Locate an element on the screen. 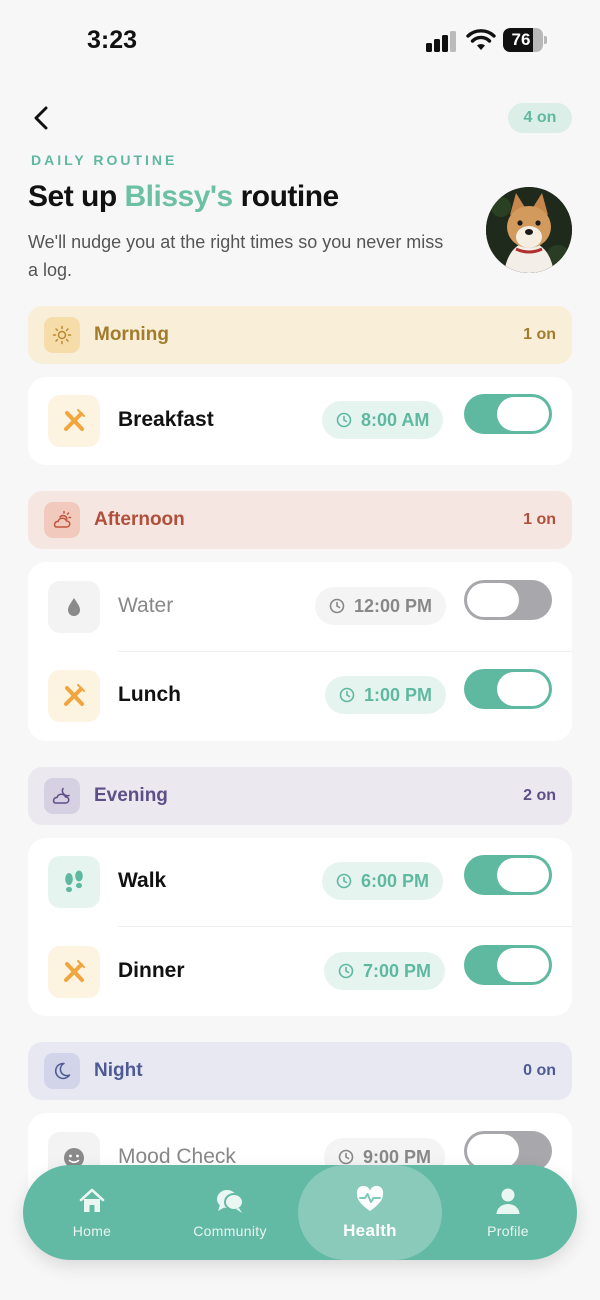  section-count: 2 on is located at coordinates (539, 795).